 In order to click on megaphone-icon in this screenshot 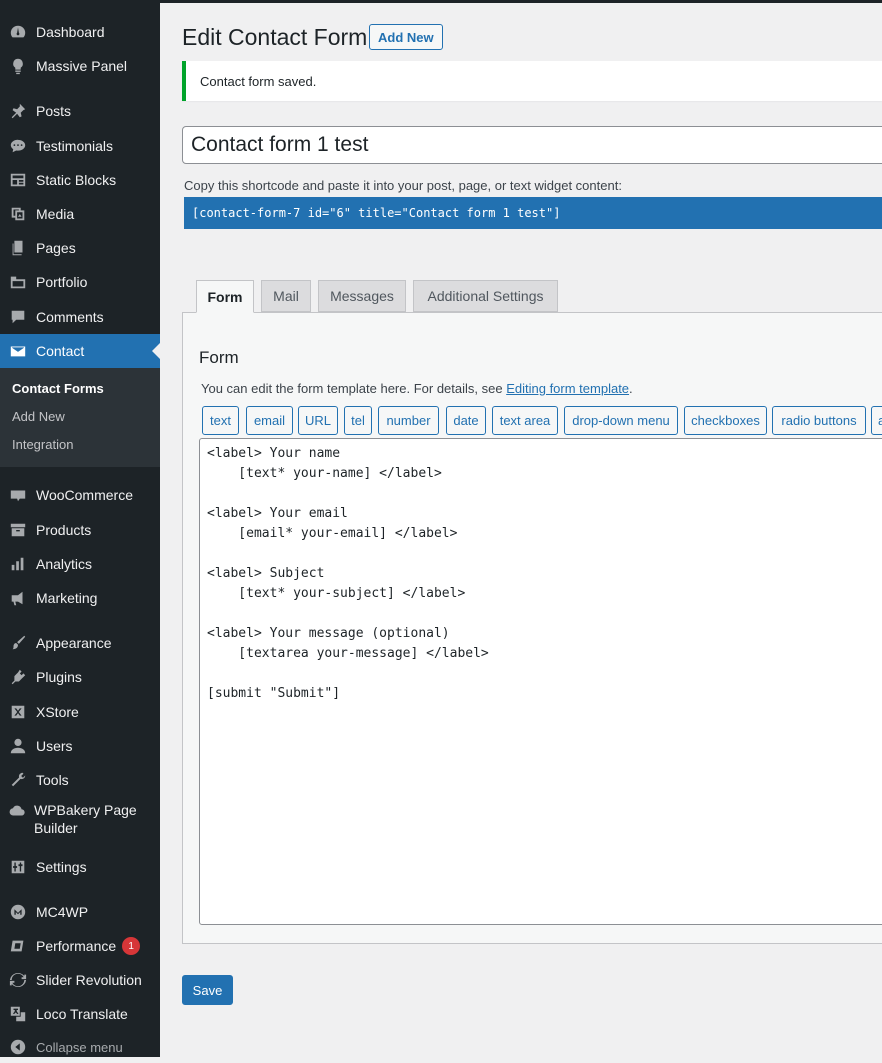, I will do `click(18, 598)`.